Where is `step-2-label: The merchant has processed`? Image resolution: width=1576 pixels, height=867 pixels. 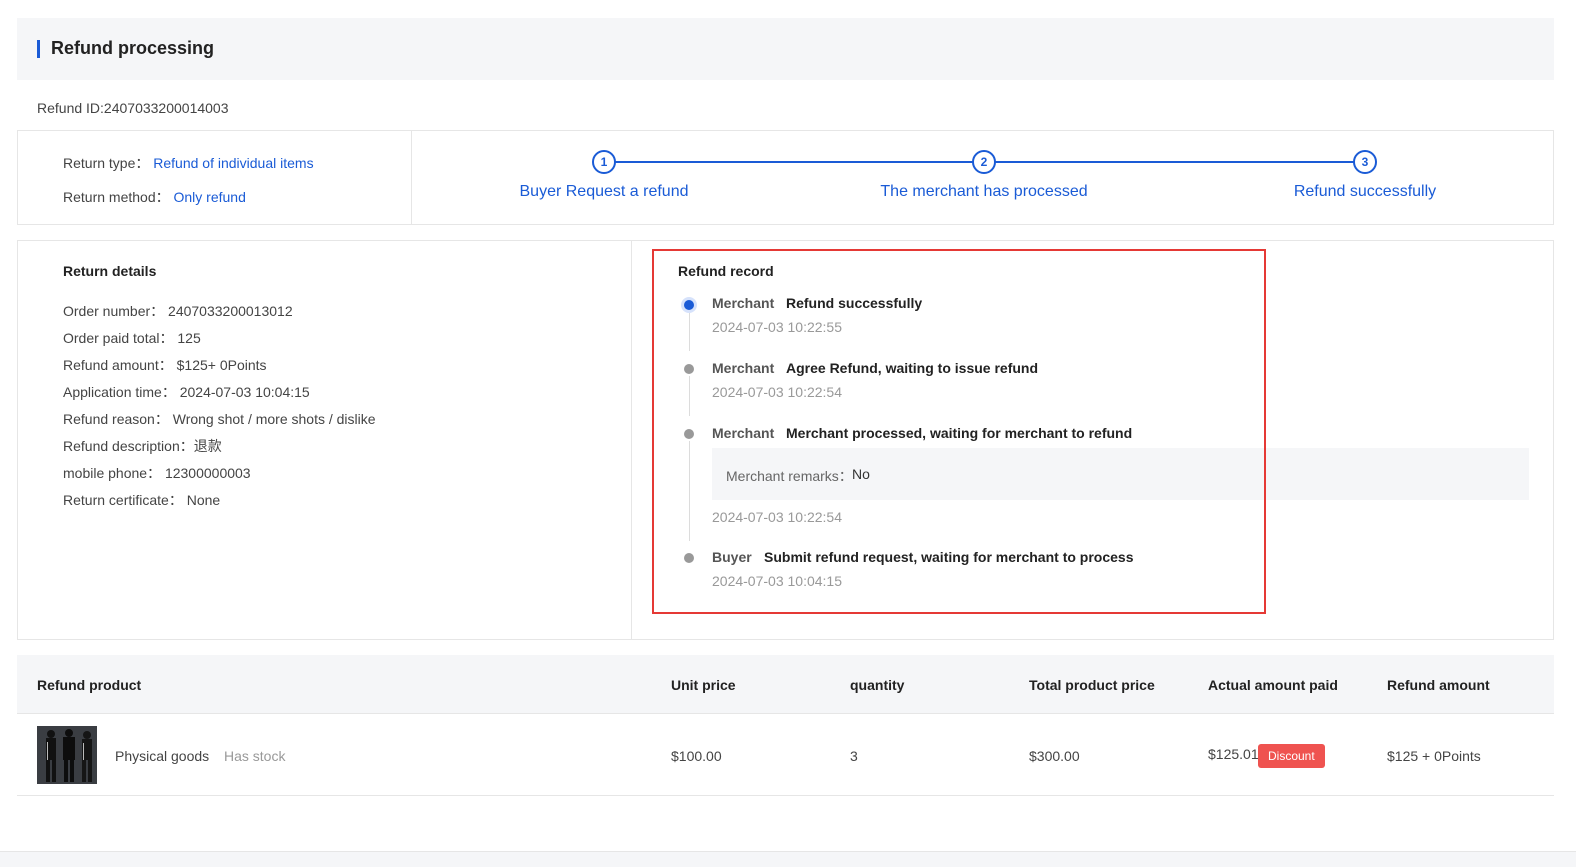
step-2-label: The merchant has processed is located at coordinates (984, 191).